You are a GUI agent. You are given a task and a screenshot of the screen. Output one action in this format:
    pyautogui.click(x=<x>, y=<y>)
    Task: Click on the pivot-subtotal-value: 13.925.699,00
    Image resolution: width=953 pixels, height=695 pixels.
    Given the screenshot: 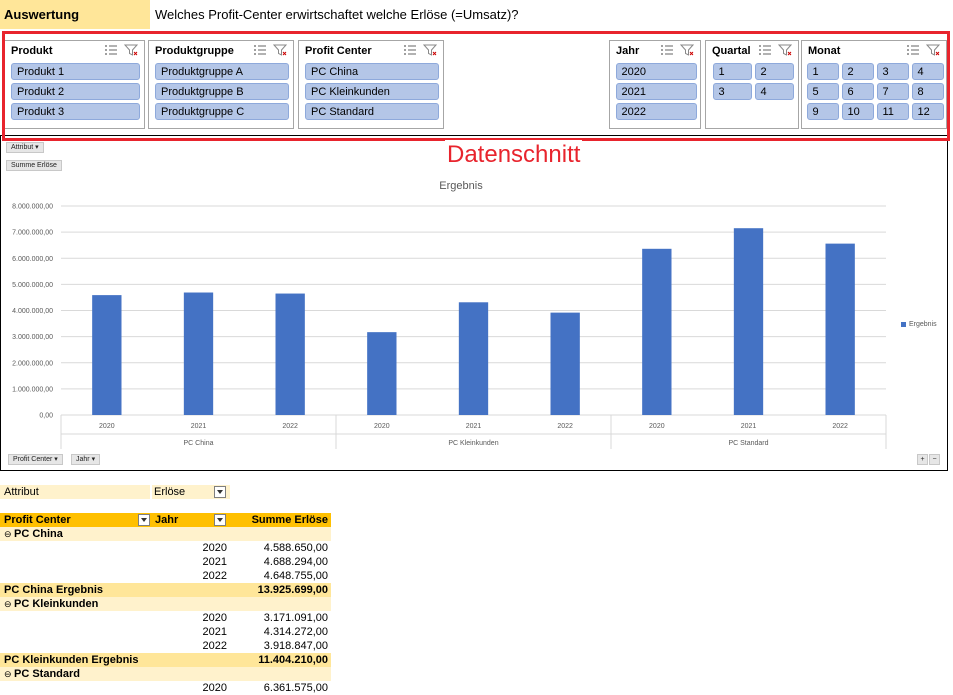 What is the action you would take?
    pyautogui.click(x=292, y=590)
    